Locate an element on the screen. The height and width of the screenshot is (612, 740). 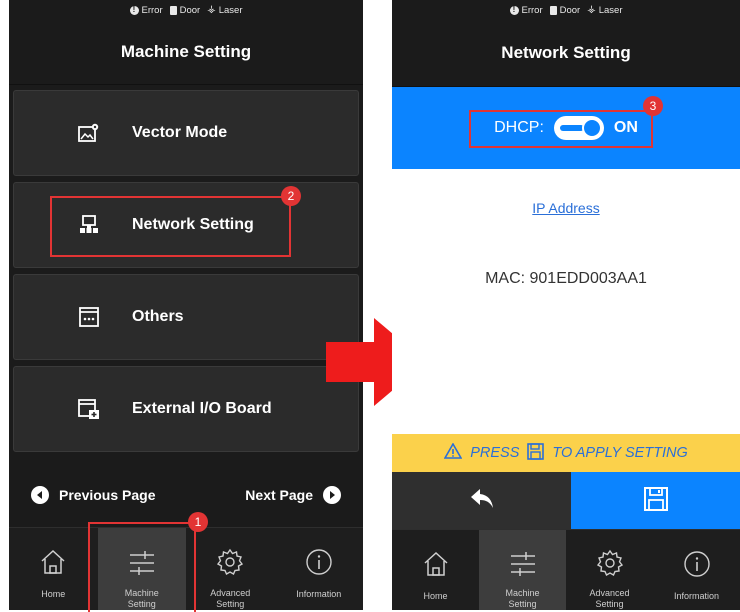
ip-address-link: IP Address is located at coordinates (566, 208).